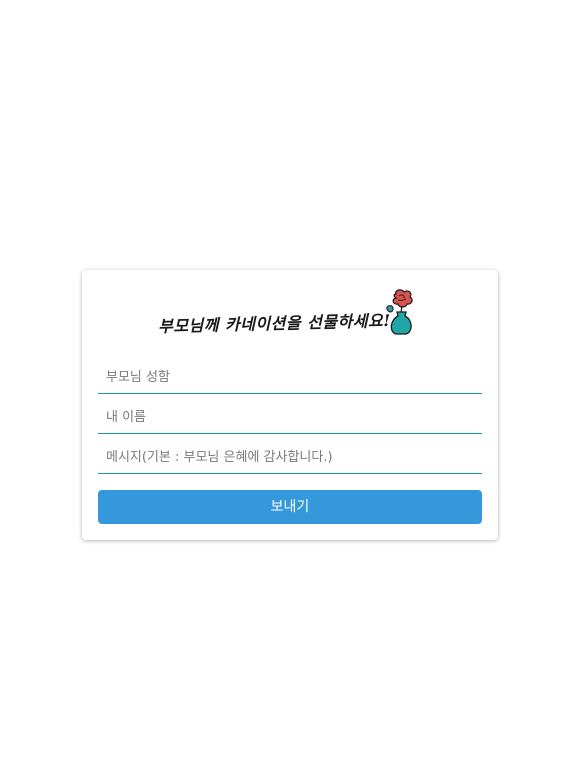 The height and width of the screenshot is (773, 588). I want to click on my-name-input, so click(290, 417).